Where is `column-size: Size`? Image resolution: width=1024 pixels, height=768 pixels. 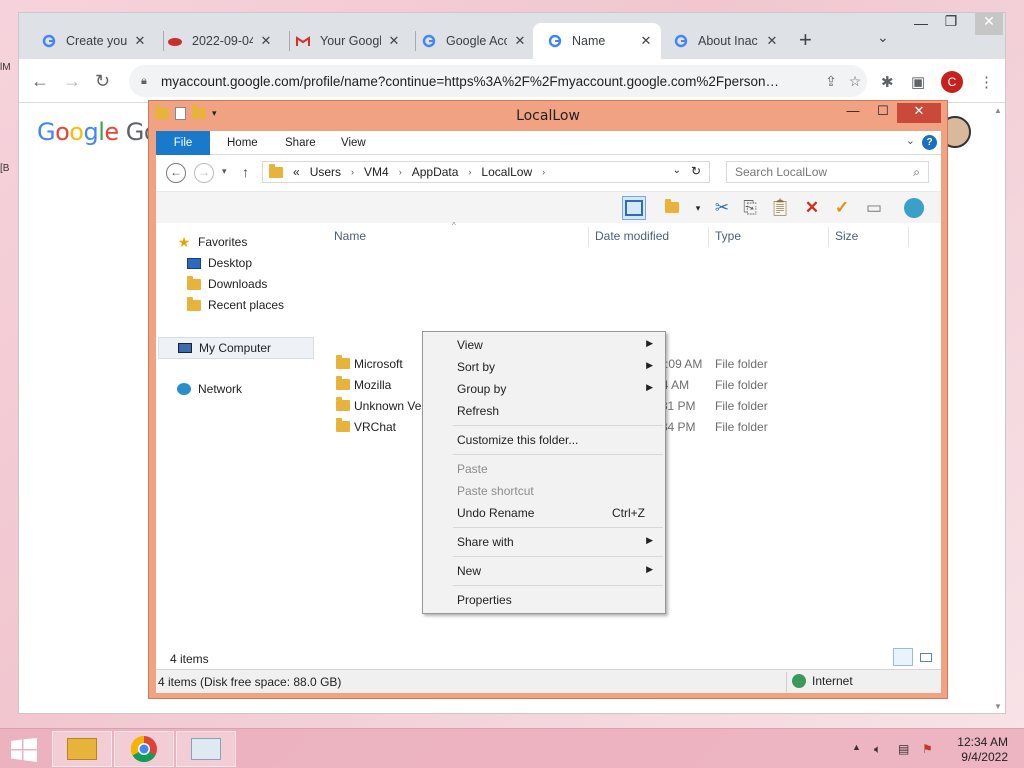 column-size: Size is located at coordinates (846, 236).